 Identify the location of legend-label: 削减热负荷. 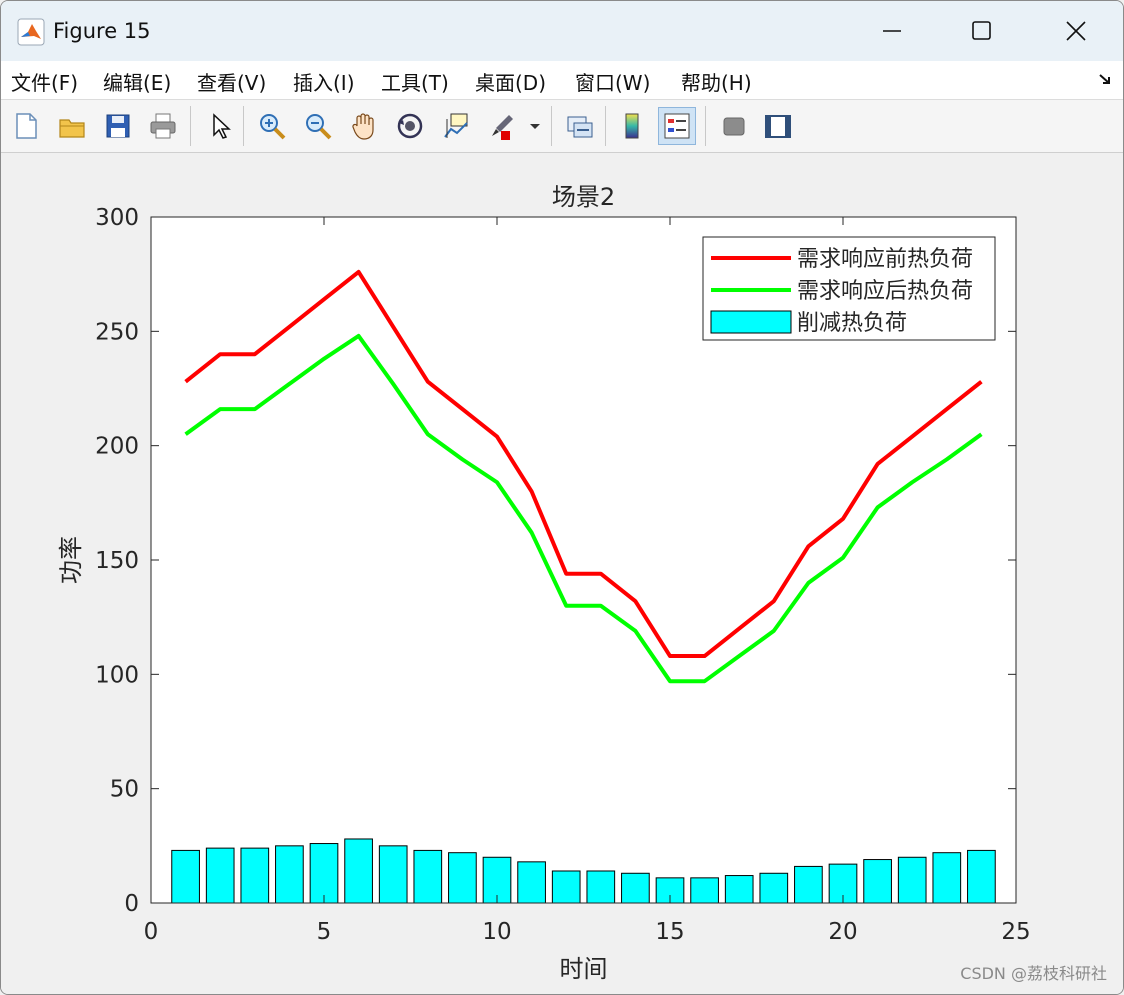
(852, 323).